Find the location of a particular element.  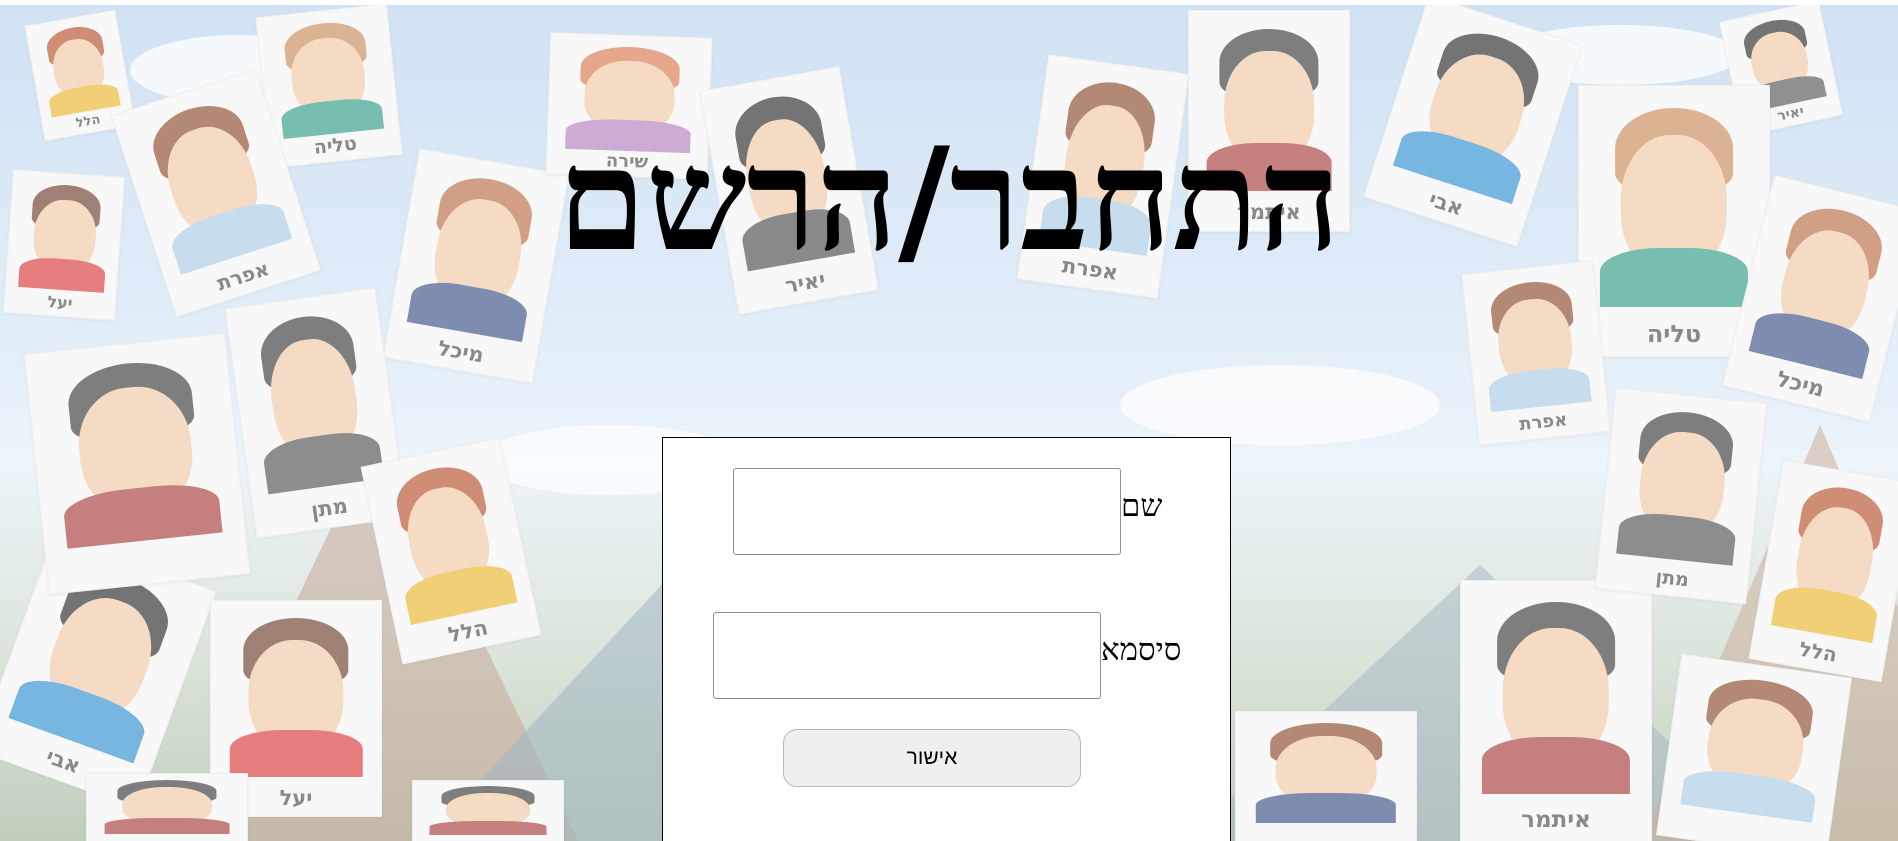

password-label: סיסמא is located at coordinates (1141, 650).